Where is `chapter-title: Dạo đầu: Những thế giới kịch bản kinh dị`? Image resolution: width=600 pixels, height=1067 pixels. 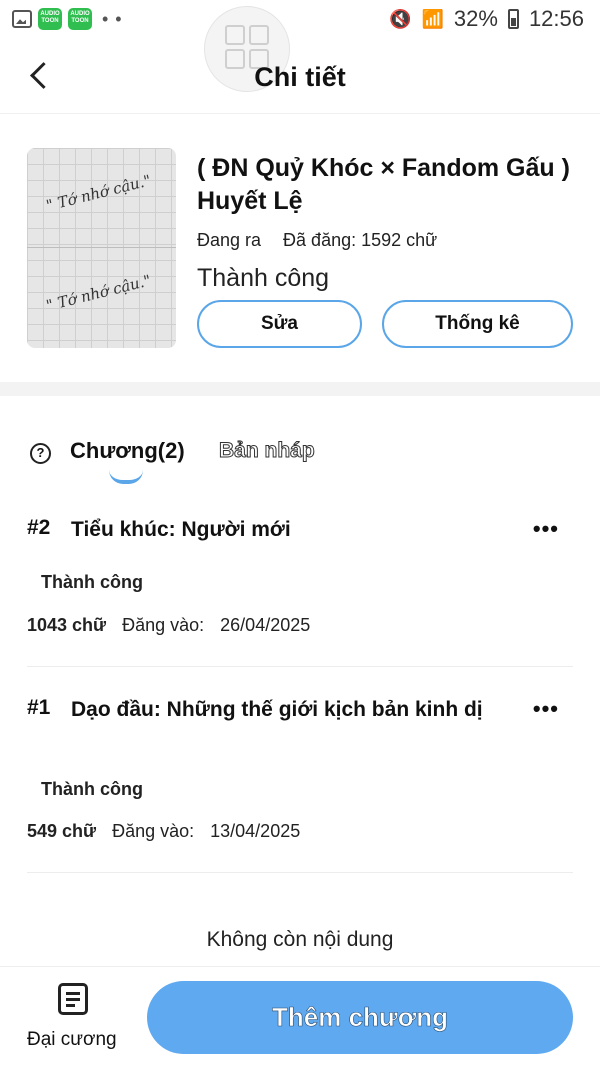
chapter-title: Dạo đầu: Những thế giới kịch bản kinh dị is located at coordinates (277, 709).